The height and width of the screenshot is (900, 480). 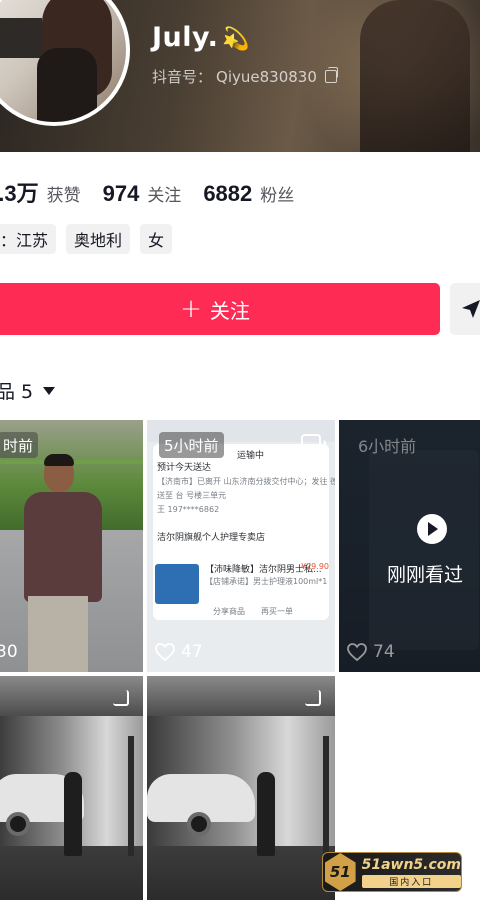 What do you see at coordinates (326, 796) in the screenshot?
I see `tile5-doorframe` at bounding box center [326, 796].